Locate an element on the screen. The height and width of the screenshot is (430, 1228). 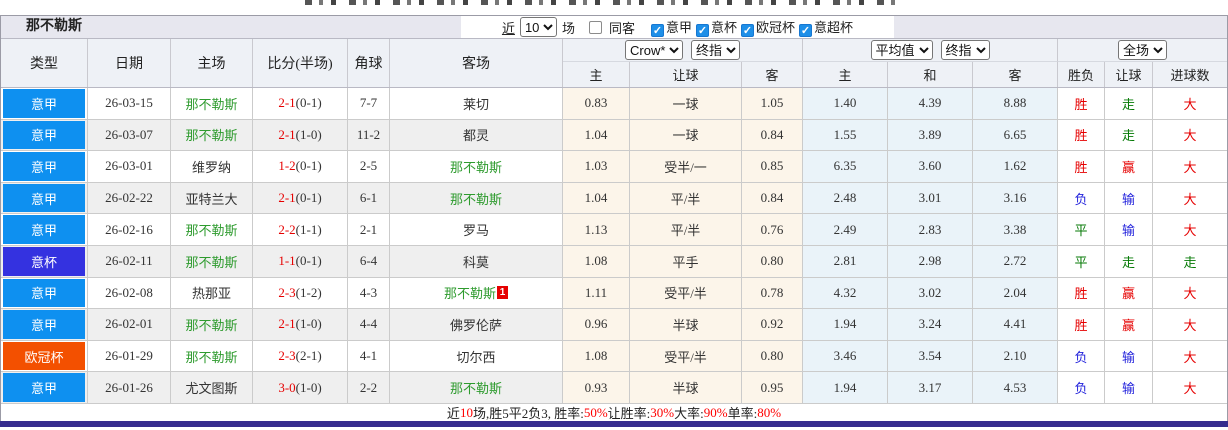
euro-odds-time-select: 终指 is located at coordinates (965, 50).